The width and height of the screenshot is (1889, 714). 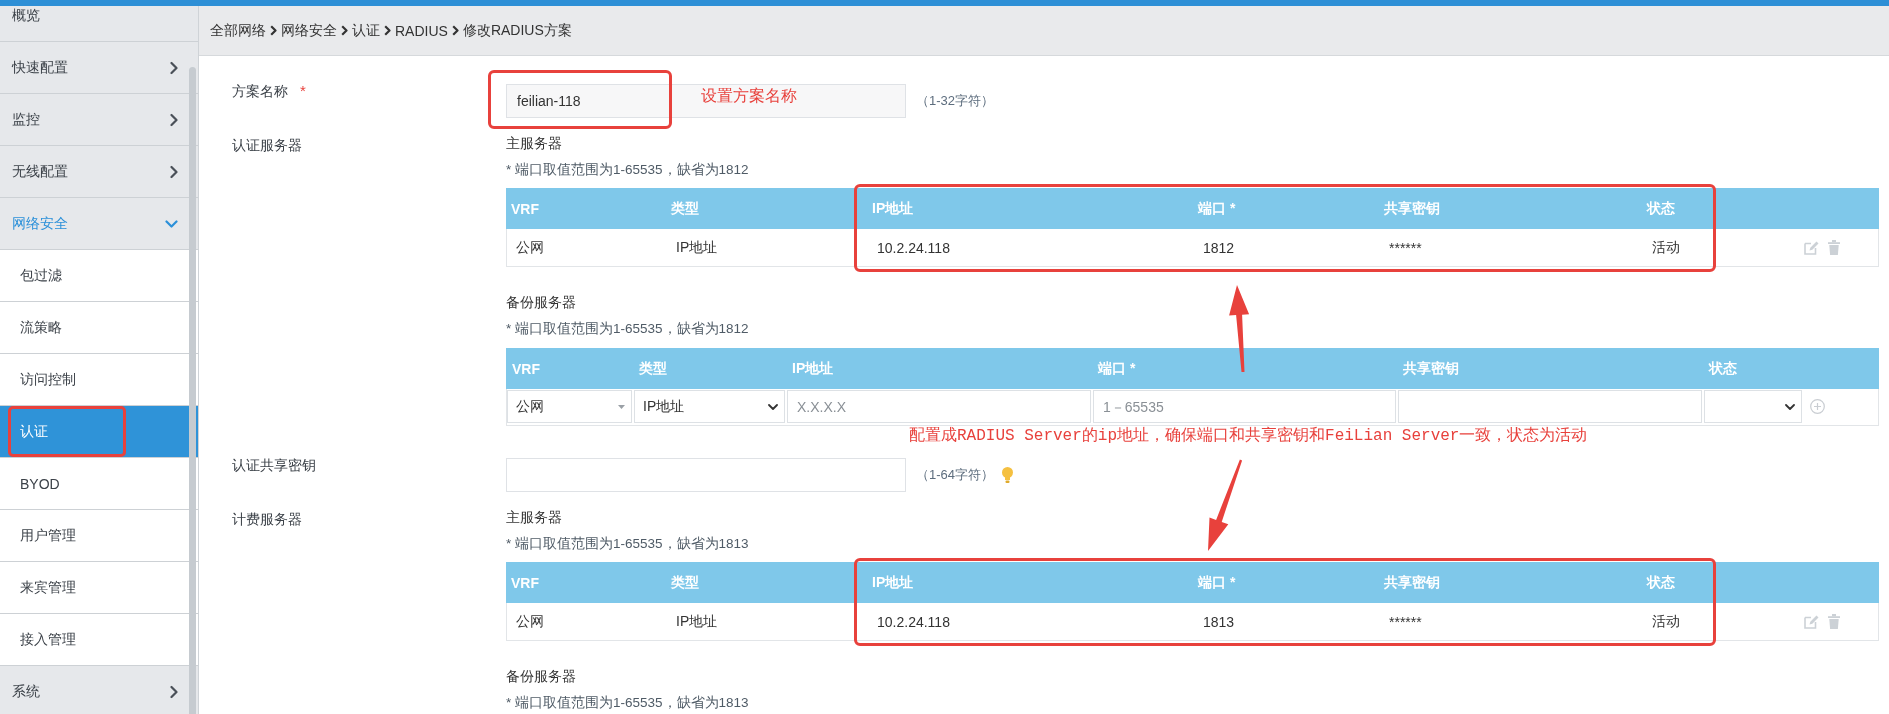 I want to click on breadcrumb-link: RADIUS, so click(x=421, y=30).